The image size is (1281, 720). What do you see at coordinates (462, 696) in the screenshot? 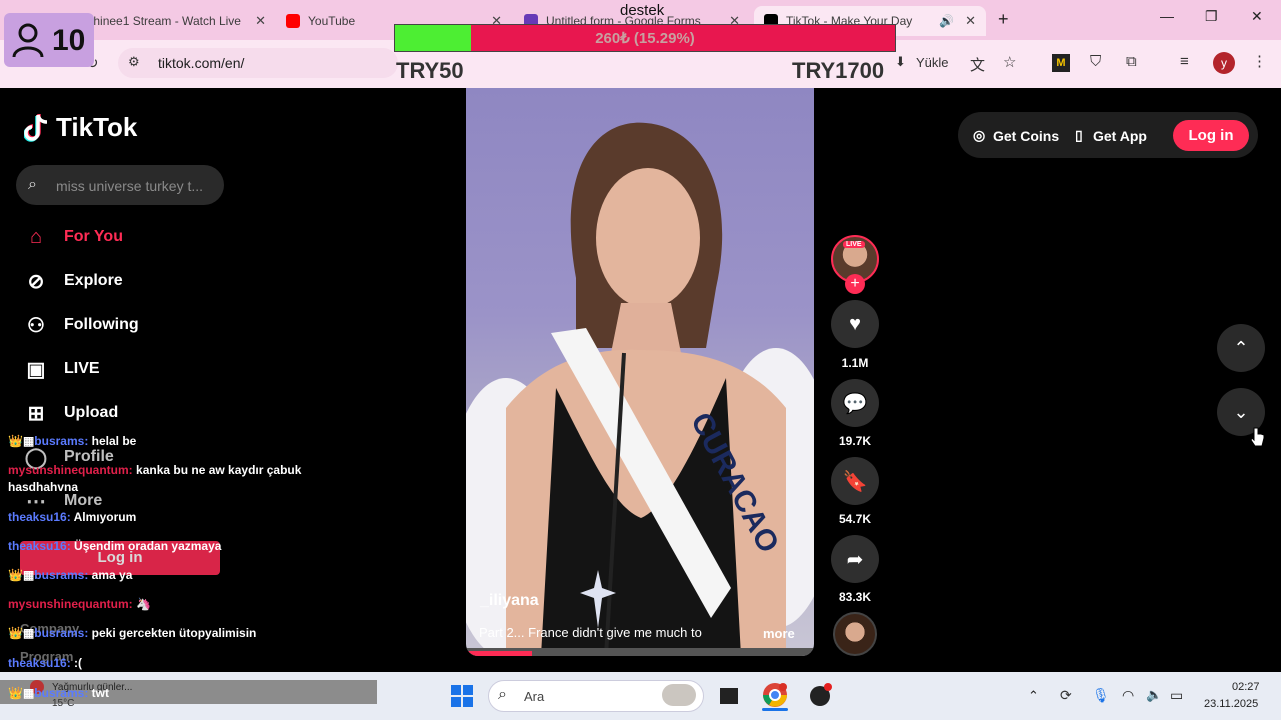
I see `windows-start-icon` at bounding box center [462, 696].